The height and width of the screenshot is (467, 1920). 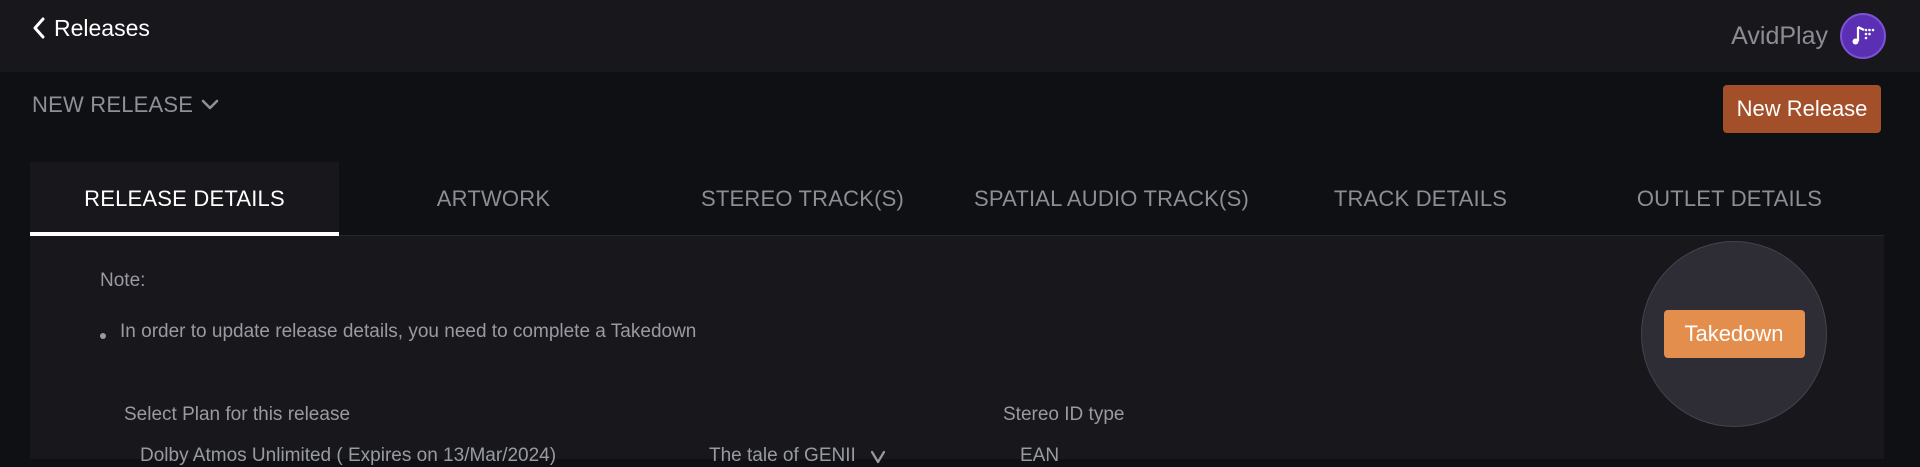 I want to click on back-to-releases-link: Releases, so click(x=91, y=28).